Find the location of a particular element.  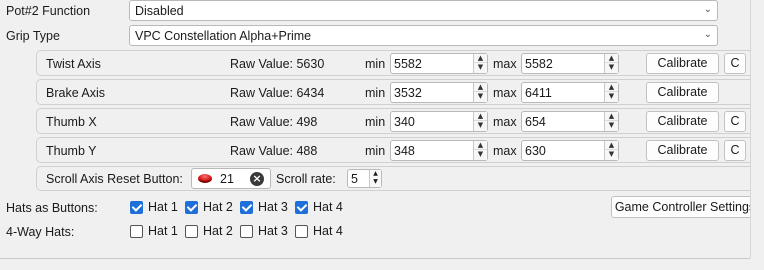

hats-buttons-hat1-checkbox: Hat 1 is located at coordinates (154, 207).